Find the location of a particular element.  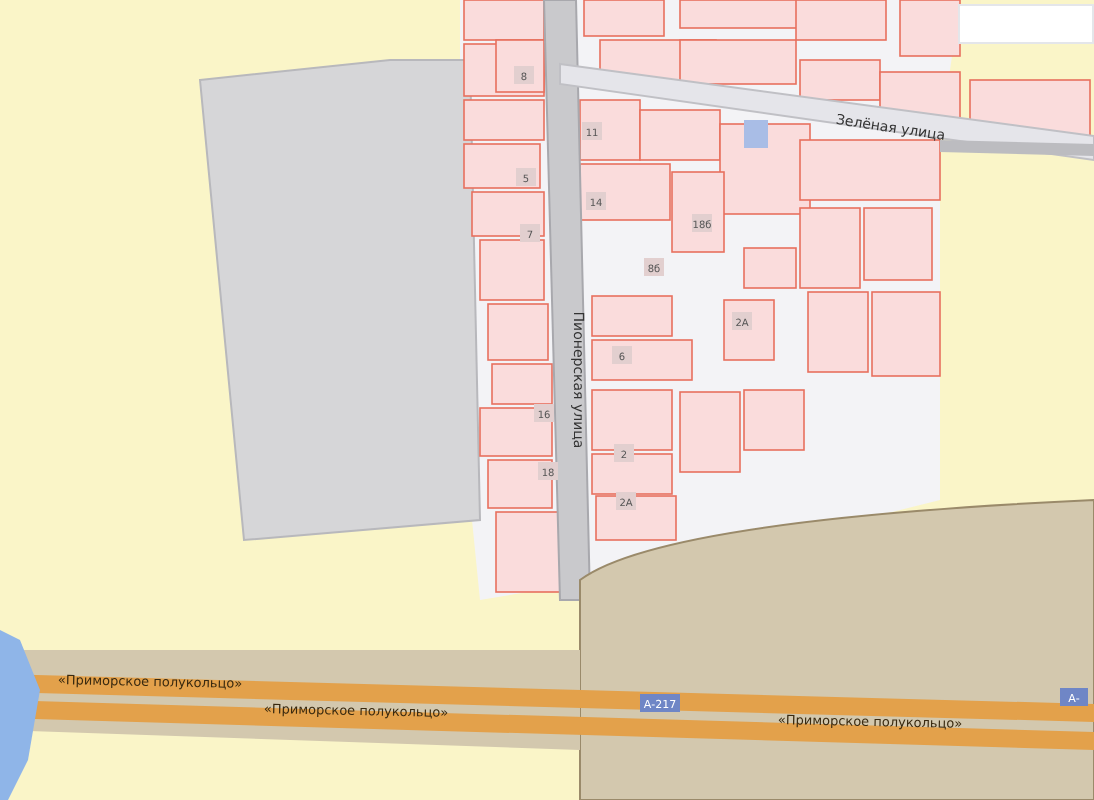

pond-shape is located at coordinates (756, 134).